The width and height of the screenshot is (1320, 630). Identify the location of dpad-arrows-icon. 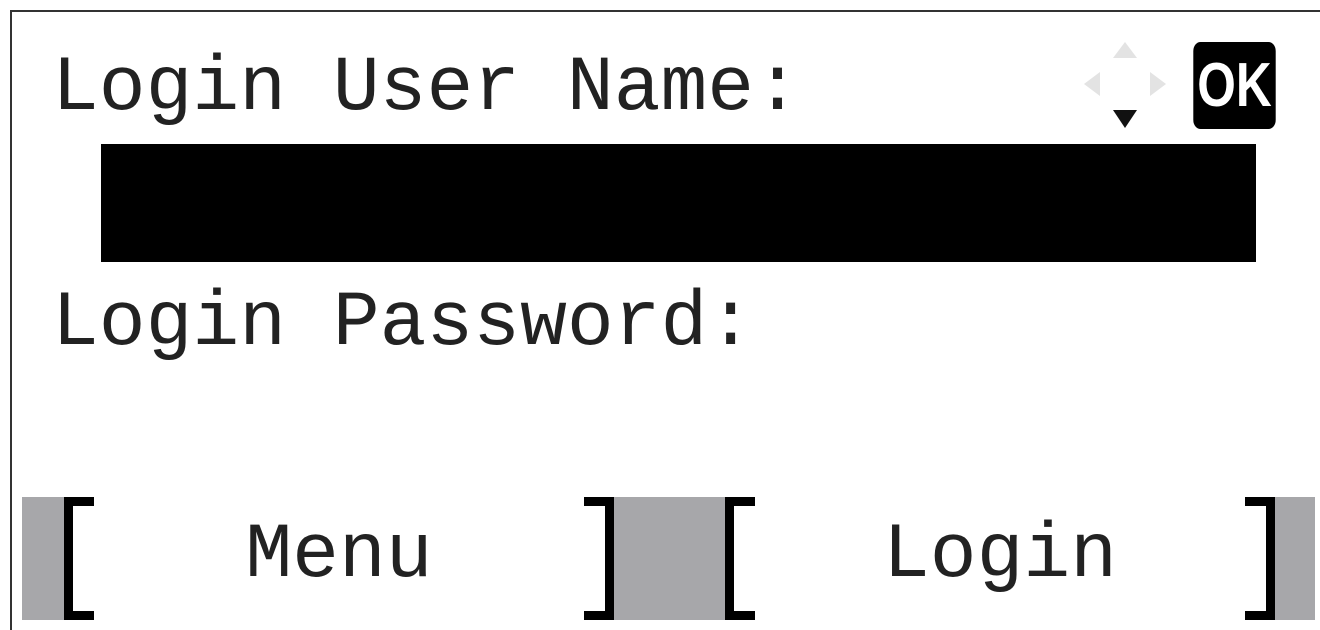
(1125, 85).